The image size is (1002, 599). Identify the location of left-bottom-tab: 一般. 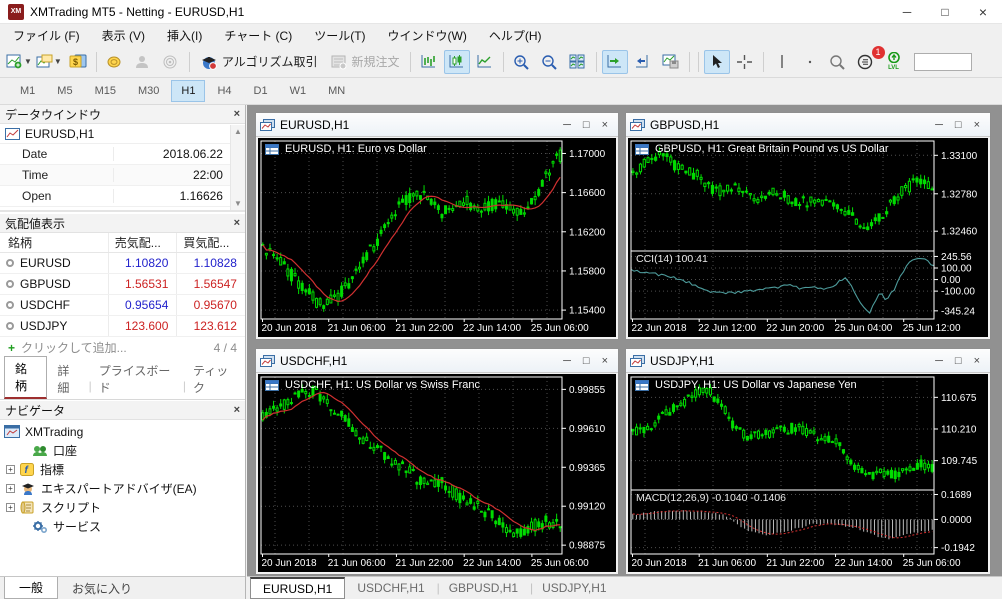
(31, 588).